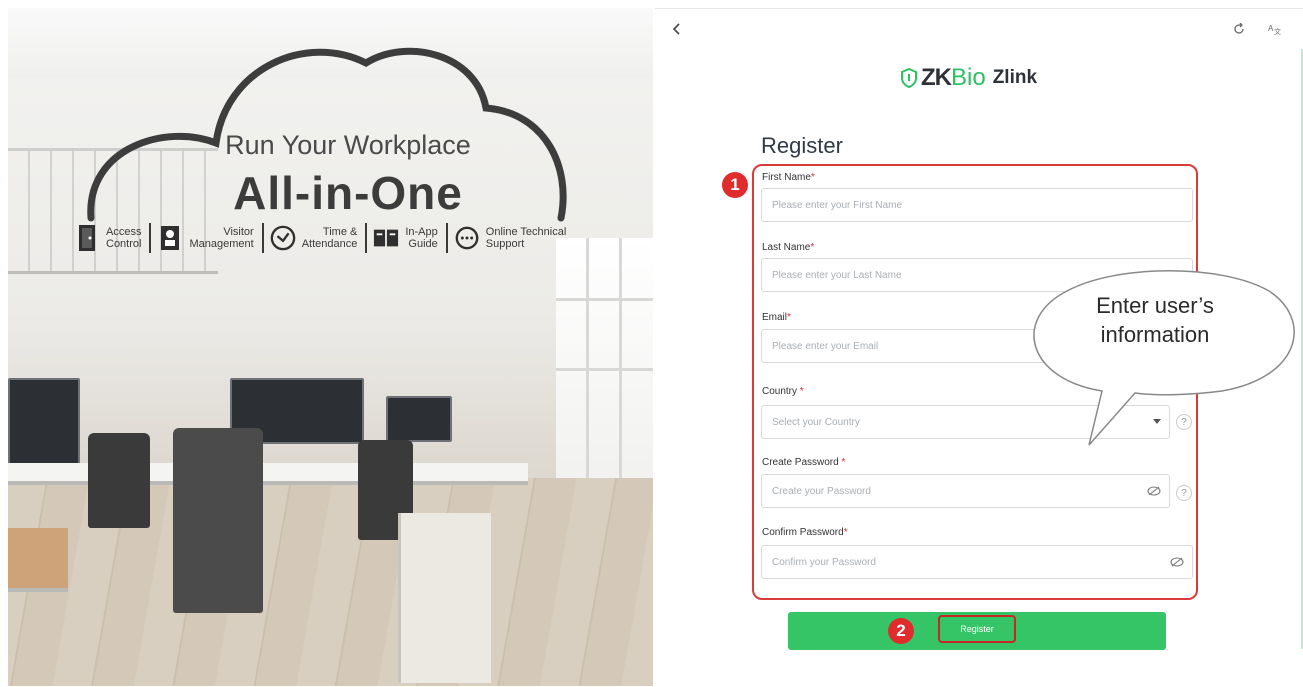 The width and height of the screenshot is (1303, 687). What do you see at coordinates (329, 238) in the screenshot?
I see `feature-label: Time & Attendance` at bounding box center [329, 238].